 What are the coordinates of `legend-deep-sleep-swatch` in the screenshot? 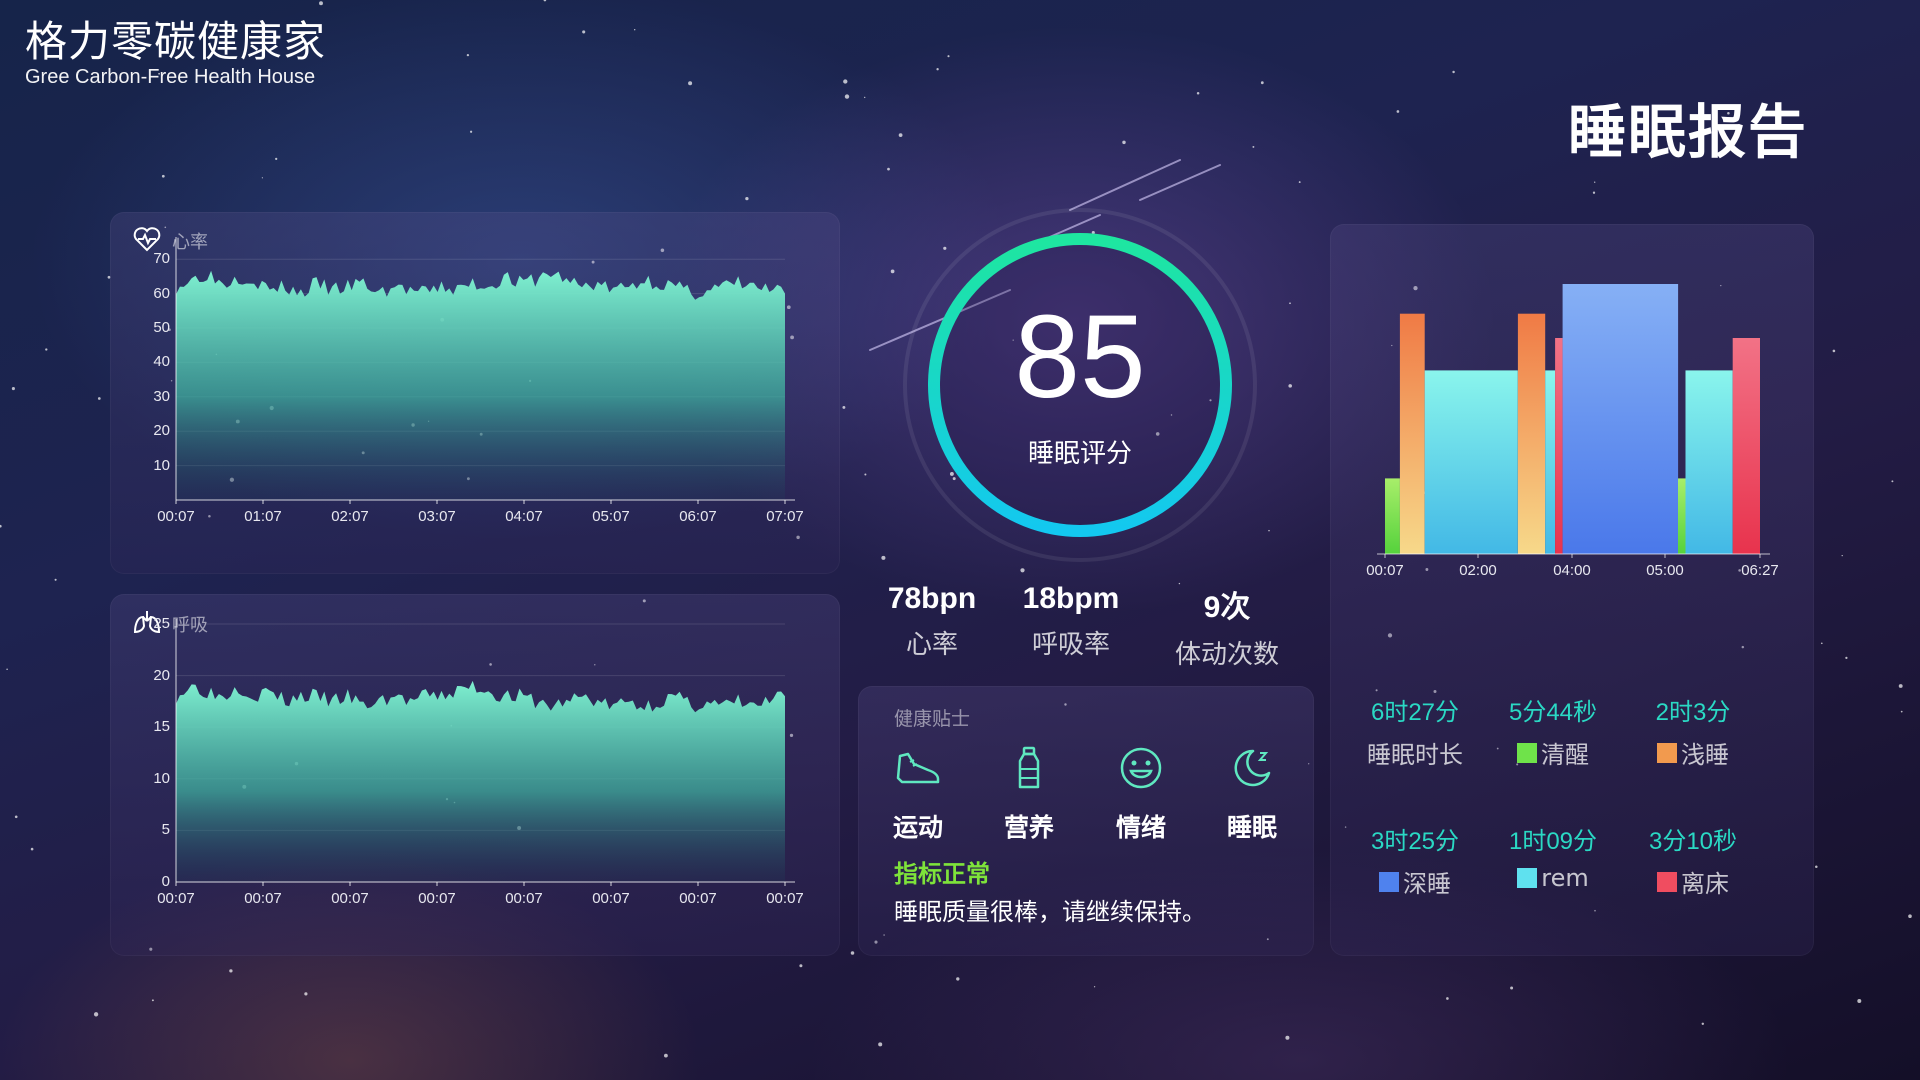 It's located at (1389, 881).